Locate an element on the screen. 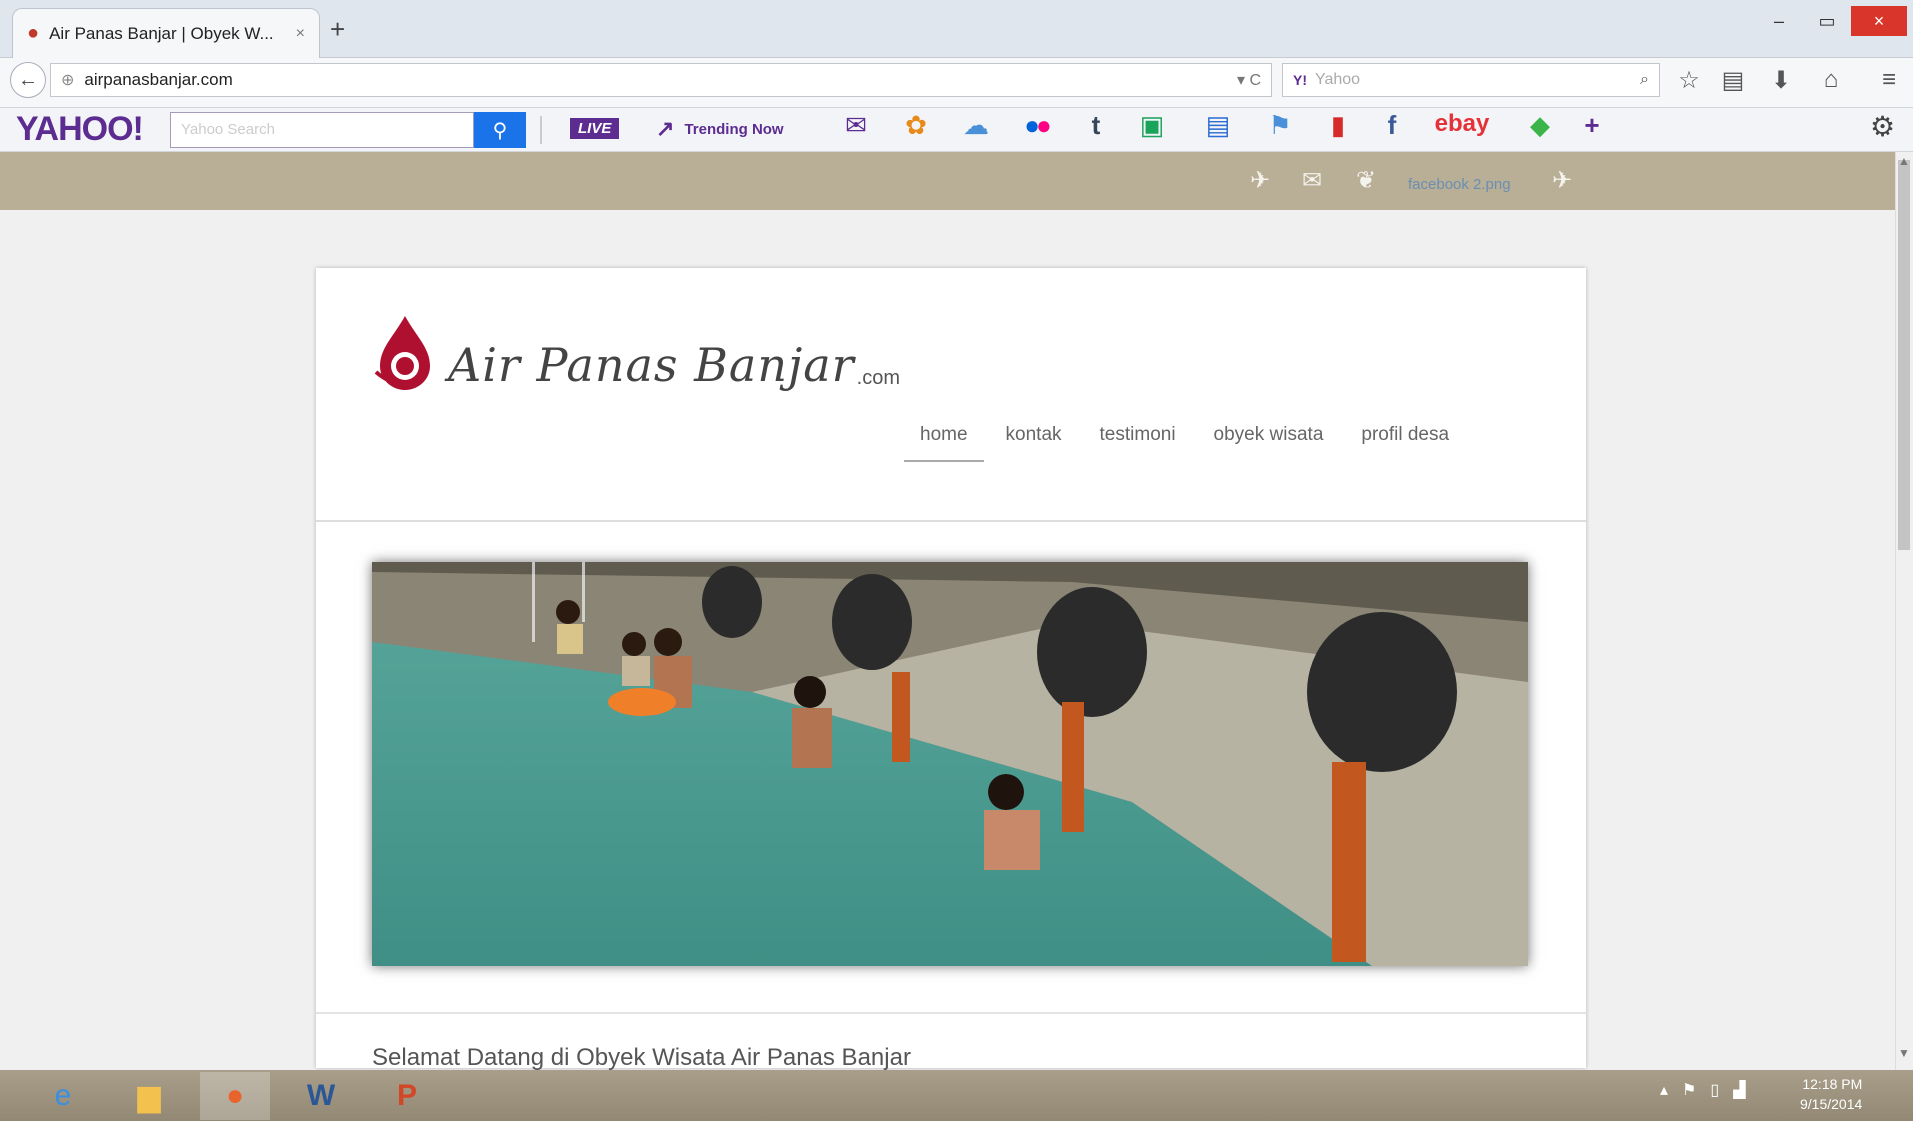 The image size is (1913, 1121). facebook-image-link: facebook 2.png is located at coordinates (1459, 184).